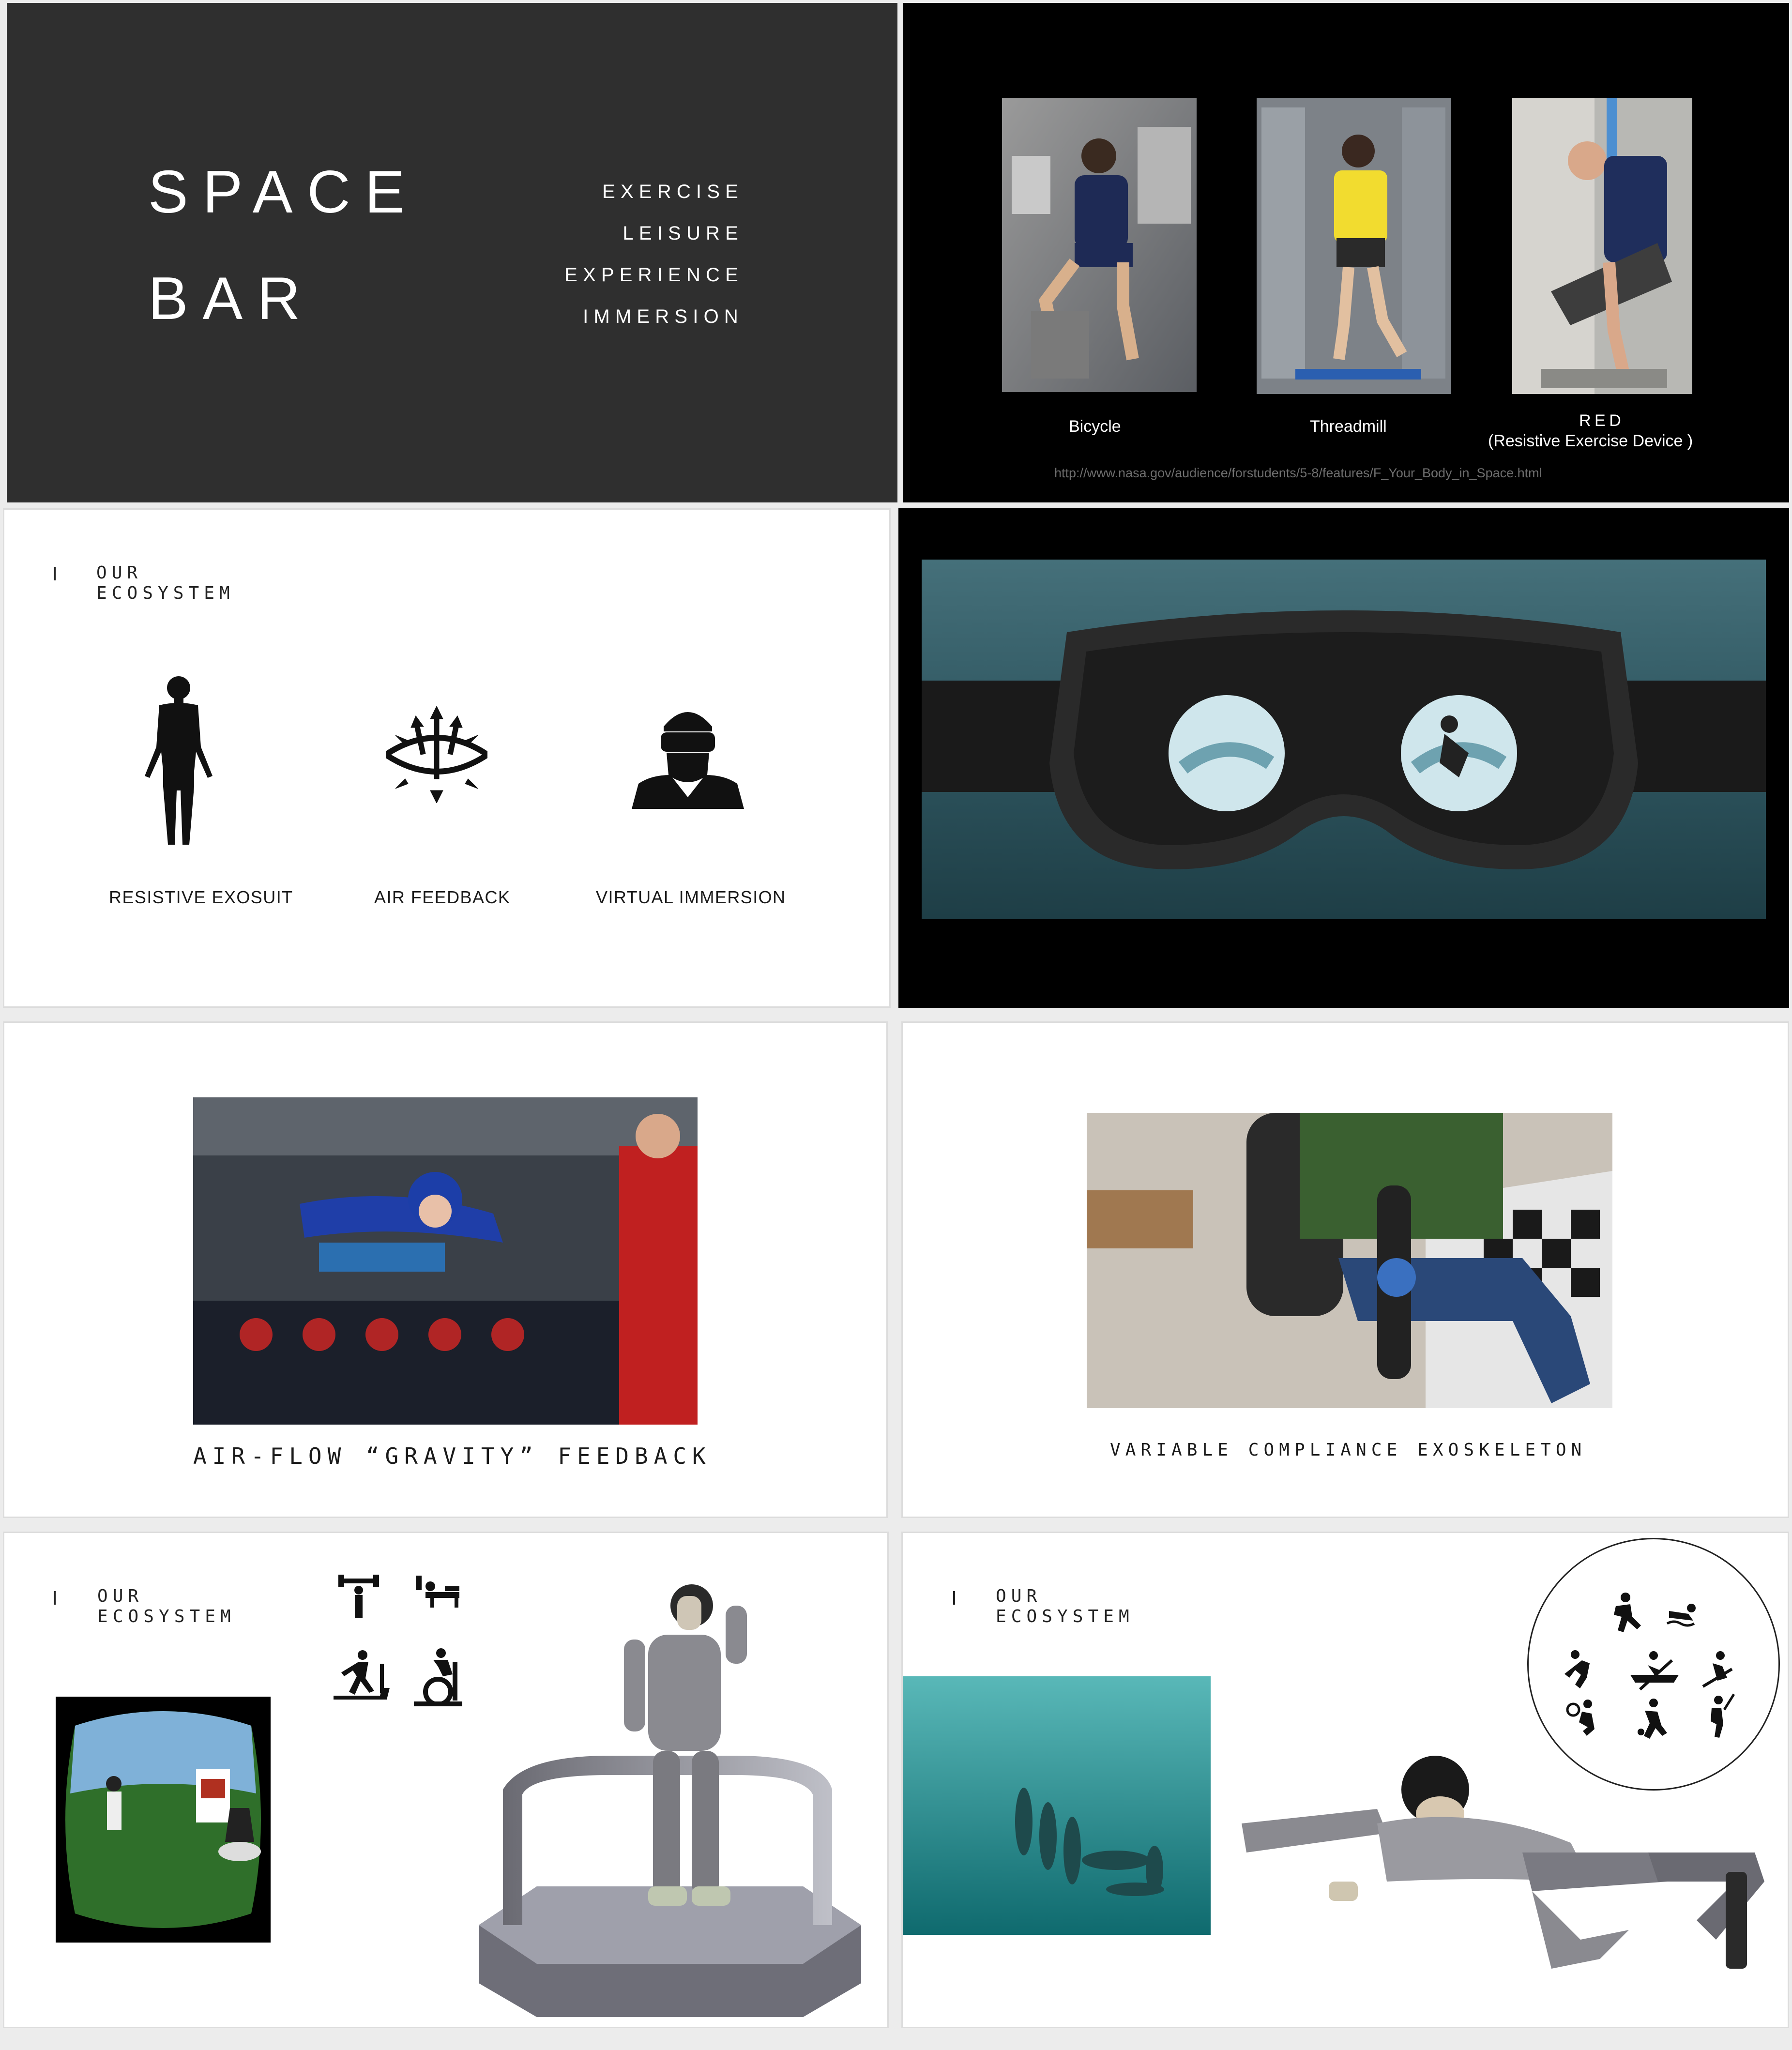  What do you see at coordinates (691, 897) in the screenshot?
I see `label-virtual-immersion: VIRTUAL IMMERSION` at bounding box center [691, 897].